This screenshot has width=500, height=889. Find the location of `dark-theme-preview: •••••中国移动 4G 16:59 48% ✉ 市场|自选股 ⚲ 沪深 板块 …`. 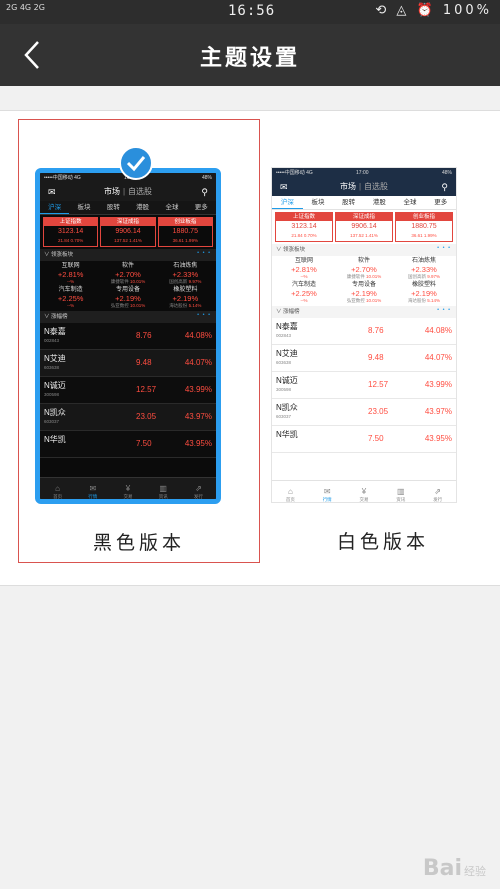

dark-theme-preview: •••••中国移动 4G 16:59 48% ✉ 市场|自选股 ⚲ 沪深 板块 … is located at coordinates (128, 336).